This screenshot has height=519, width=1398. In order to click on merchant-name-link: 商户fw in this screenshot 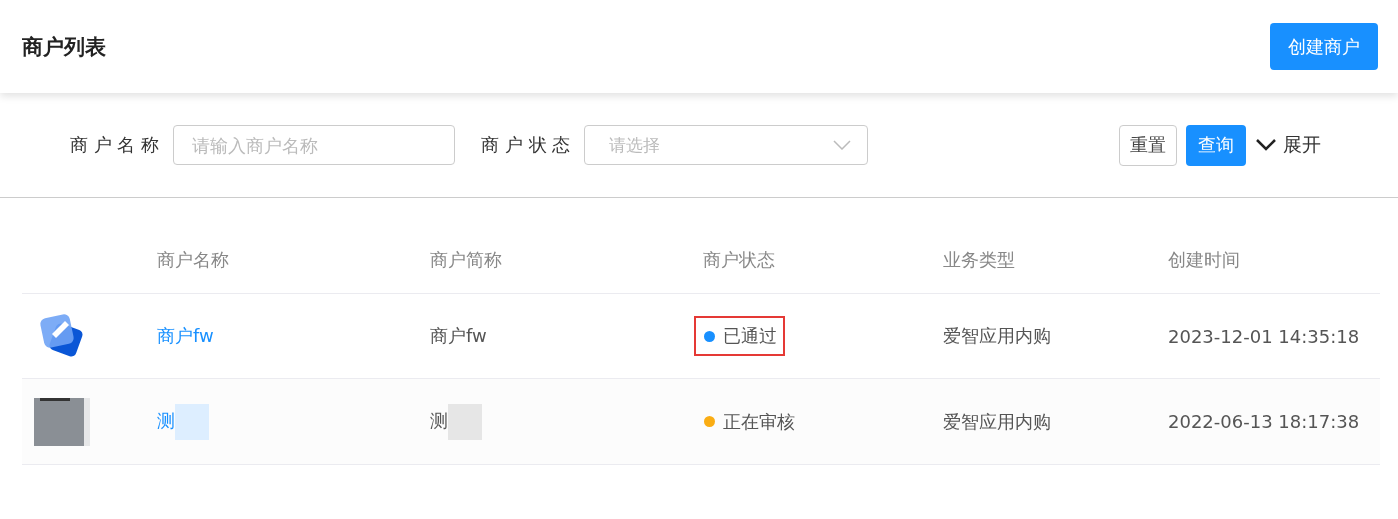, I will do `click(185, 335)`.